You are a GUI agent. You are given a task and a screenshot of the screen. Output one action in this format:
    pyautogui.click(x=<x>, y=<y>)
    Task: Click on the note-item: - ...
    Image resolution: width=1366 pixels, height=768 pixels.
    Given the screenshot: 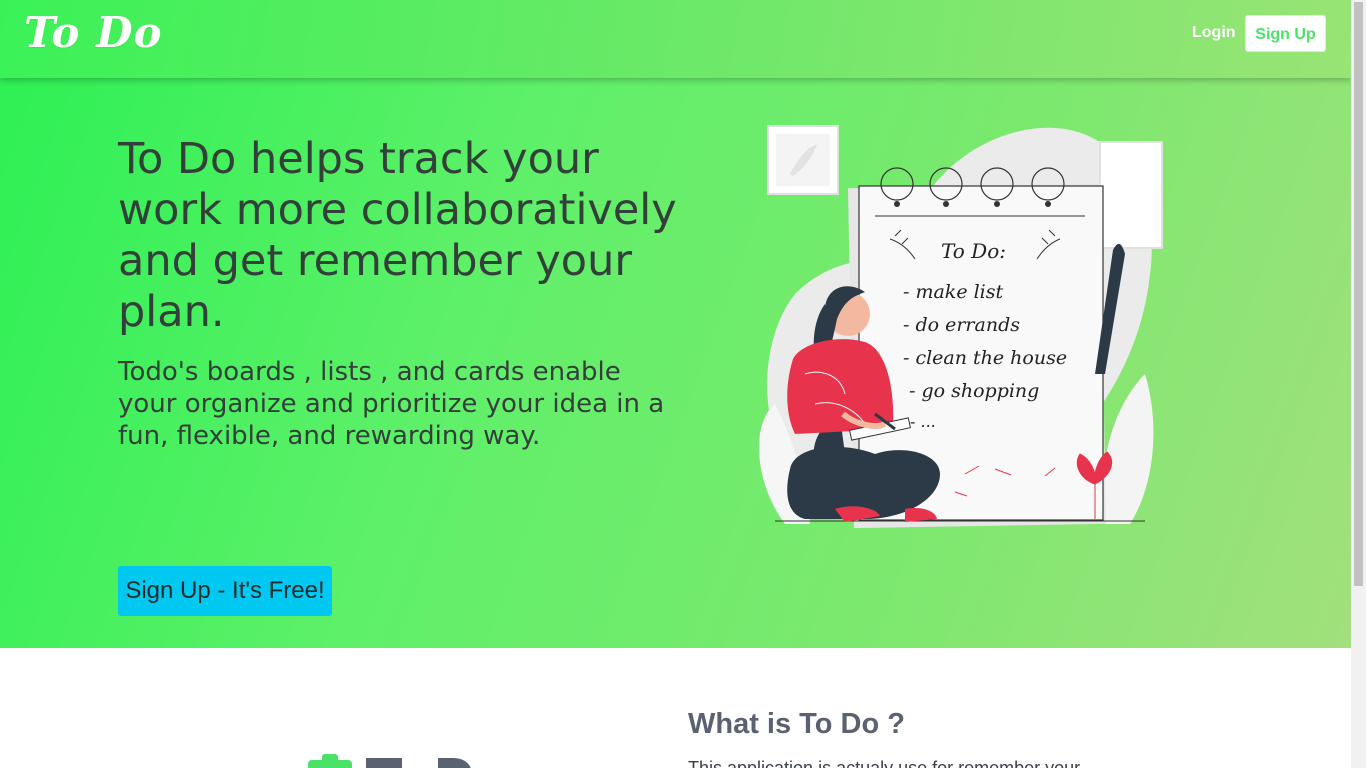 What is the action you would take?
    pyautogui.click(x=923, y=421)
    